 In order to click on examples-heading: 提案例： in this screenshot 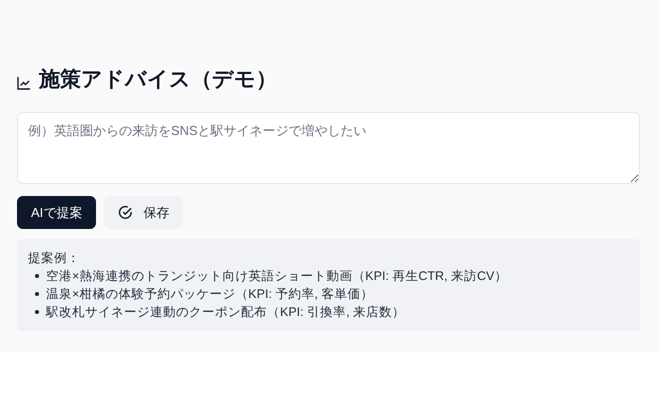, I will do `click(54, 258)`.